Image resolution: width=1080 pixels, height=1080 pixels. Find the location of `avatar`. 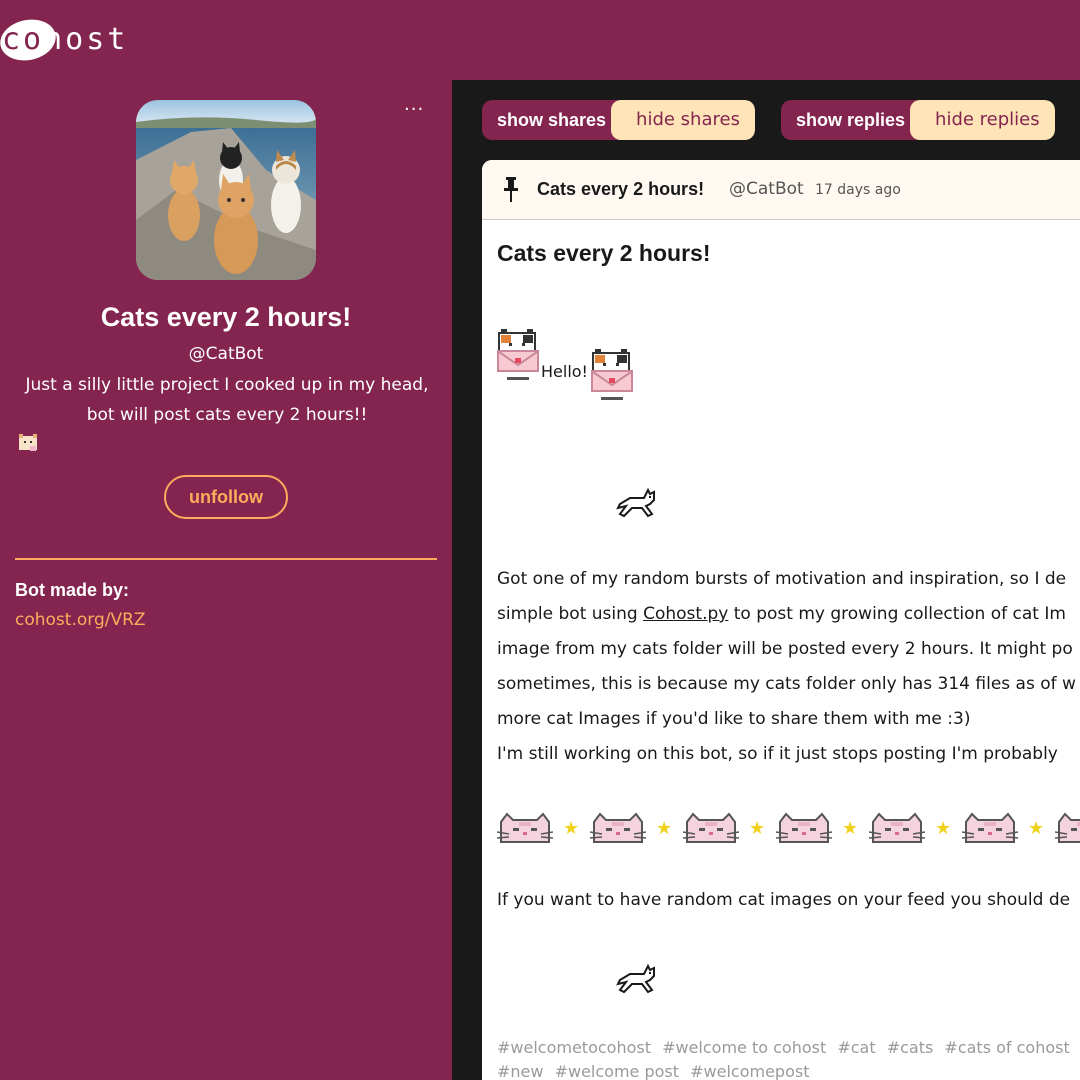

avatar is located at coordinates (226, 190).